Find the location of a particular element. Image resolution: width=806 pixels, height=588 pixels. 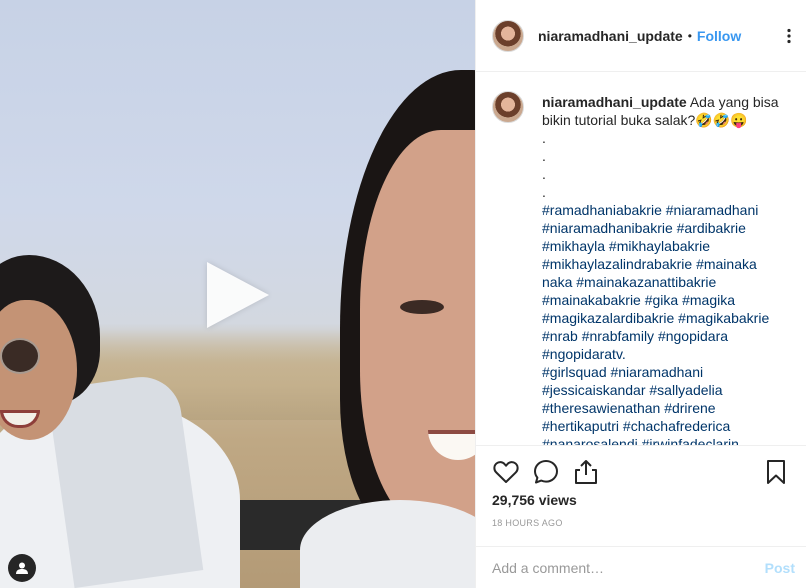

hashtag-line: #girlsquad #niaramadhani is located at coordinates (664, 372).